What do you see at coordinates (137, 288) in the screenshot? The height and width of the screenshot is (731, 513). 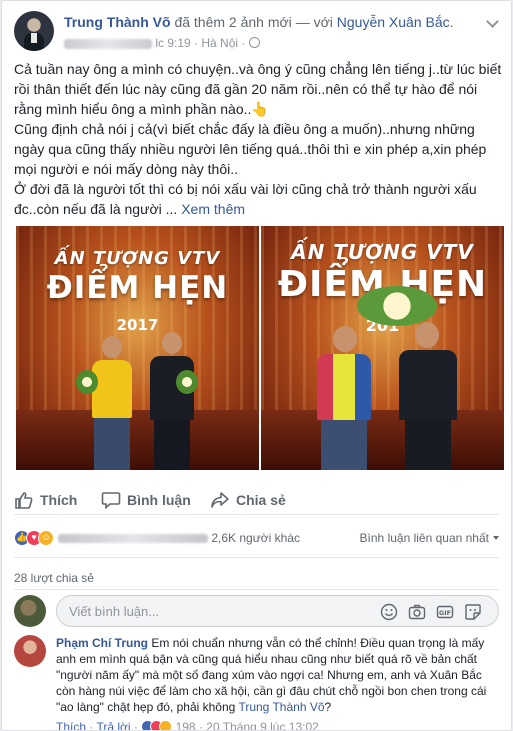 I see `photo-title-large: ĐIỂM HẸN` at bounding box center [137, 288].